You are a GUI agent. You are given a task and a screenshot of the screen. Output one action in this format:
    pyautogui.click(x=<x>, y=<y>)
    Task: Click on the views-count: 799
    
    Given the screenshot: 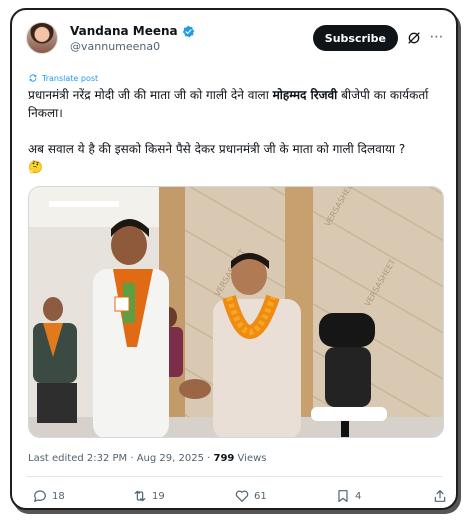 What is the action you would take?
    pyautogui.click(x=224, y=458)
    